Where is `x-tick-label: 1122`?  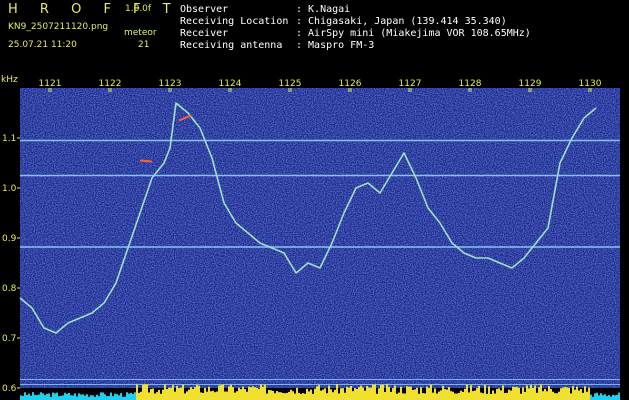
x-tick-label: 1122 is located at coordinates (110, 84).